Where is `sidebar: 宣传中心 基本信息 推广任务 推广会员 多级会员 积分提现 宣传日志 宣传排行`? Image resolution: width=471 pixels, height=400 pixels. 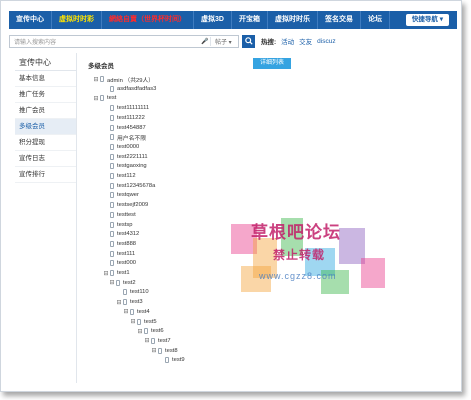
sidebar: 宣传中心 基本信息 推广任务 推广会员 多级会员 积分提现 宣传日志 宣传排行 is located at coordinates (46, 218).